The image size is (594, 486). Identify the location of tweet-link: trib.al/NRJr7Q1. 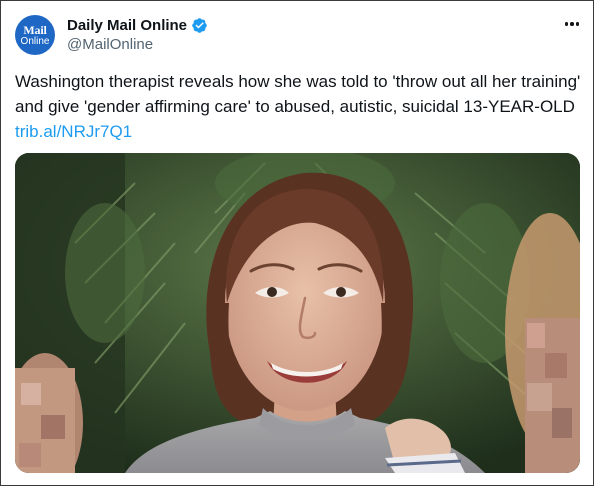
(73, 131).